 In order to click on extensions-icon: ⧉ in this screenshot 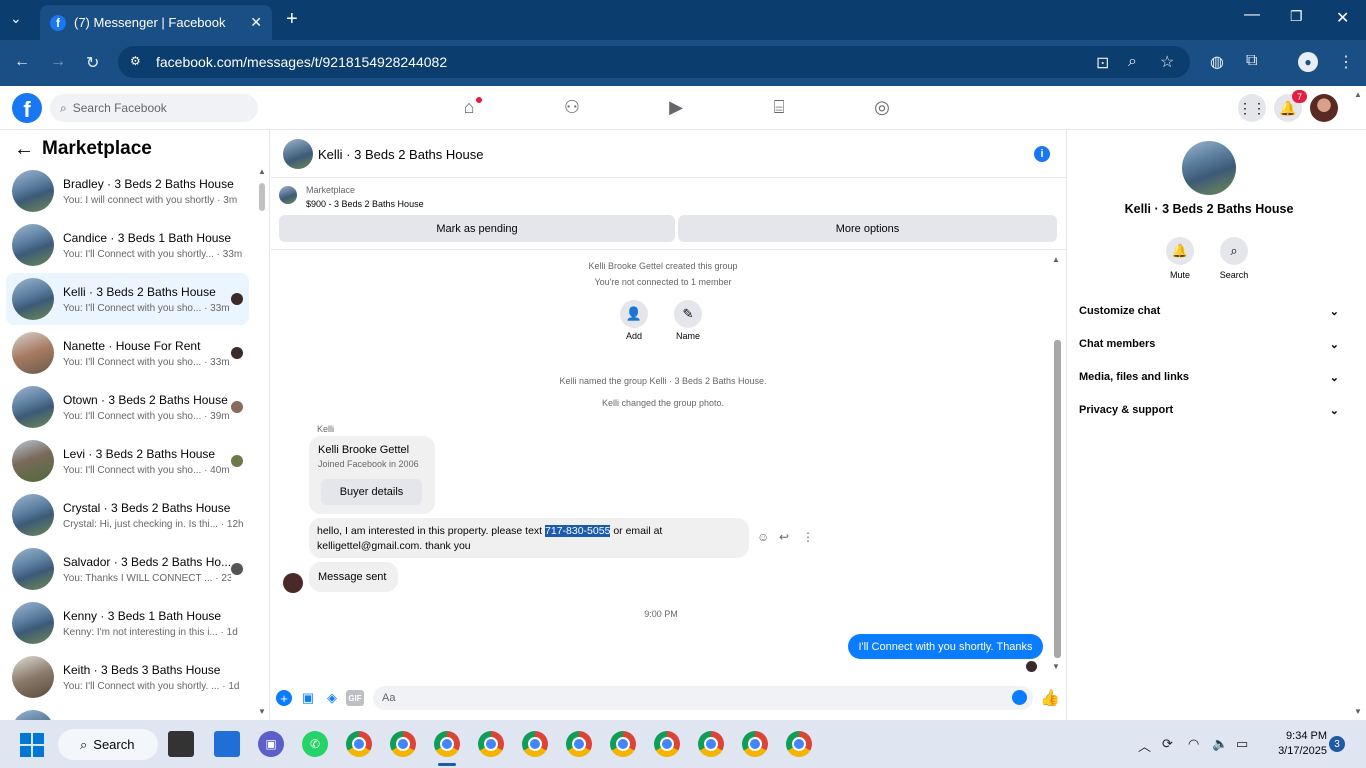, I will do `click(1251, 61)`.